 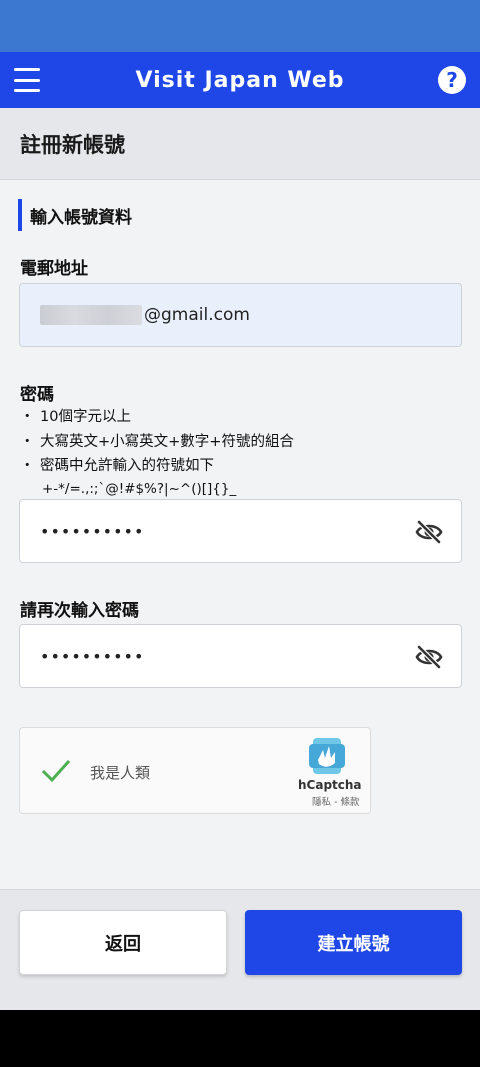 What do you see at coordinates (120, 773) in the screenshot?
I see `captcha-label: 我是人類` at bounding box center [120, 773].